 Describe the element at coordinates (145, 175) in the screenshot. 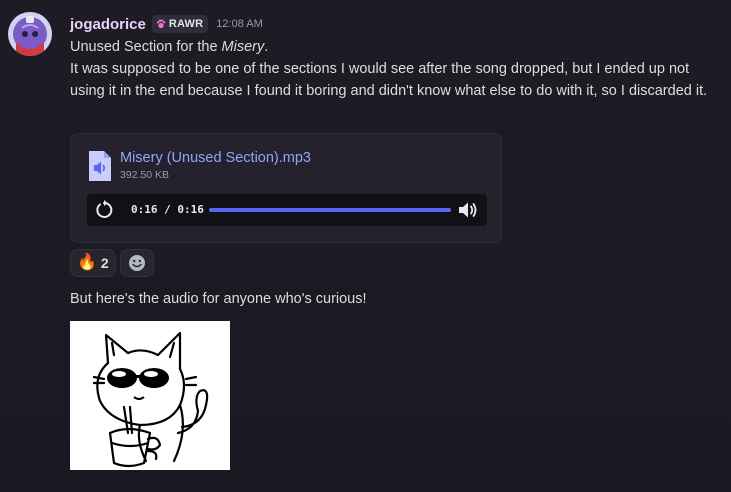

I see `file-size: 392.50 KB` at that location.